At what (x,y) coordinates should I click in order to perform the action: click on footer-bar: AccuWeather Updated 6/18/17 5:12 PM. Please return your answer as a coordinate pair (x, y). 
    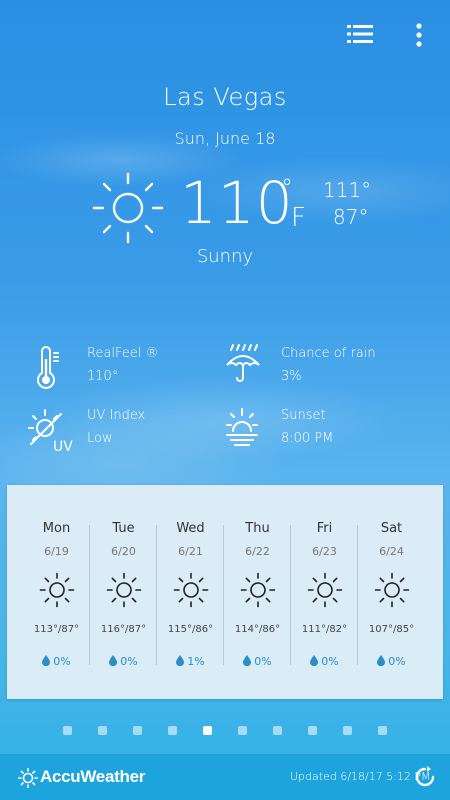
    Looking at the image, I should click on (225, 777).